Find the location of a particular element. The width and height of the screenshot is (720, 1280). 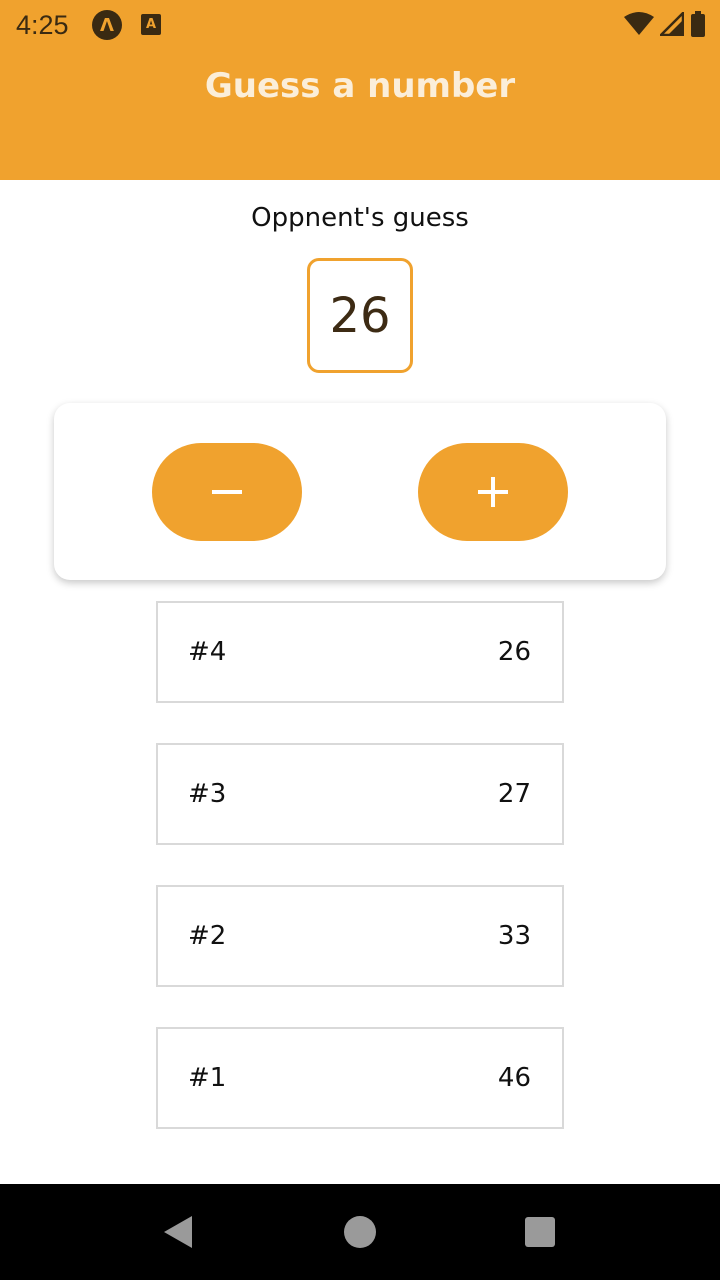

guess-round-label: #1 is located at coordinates (207, 1078).